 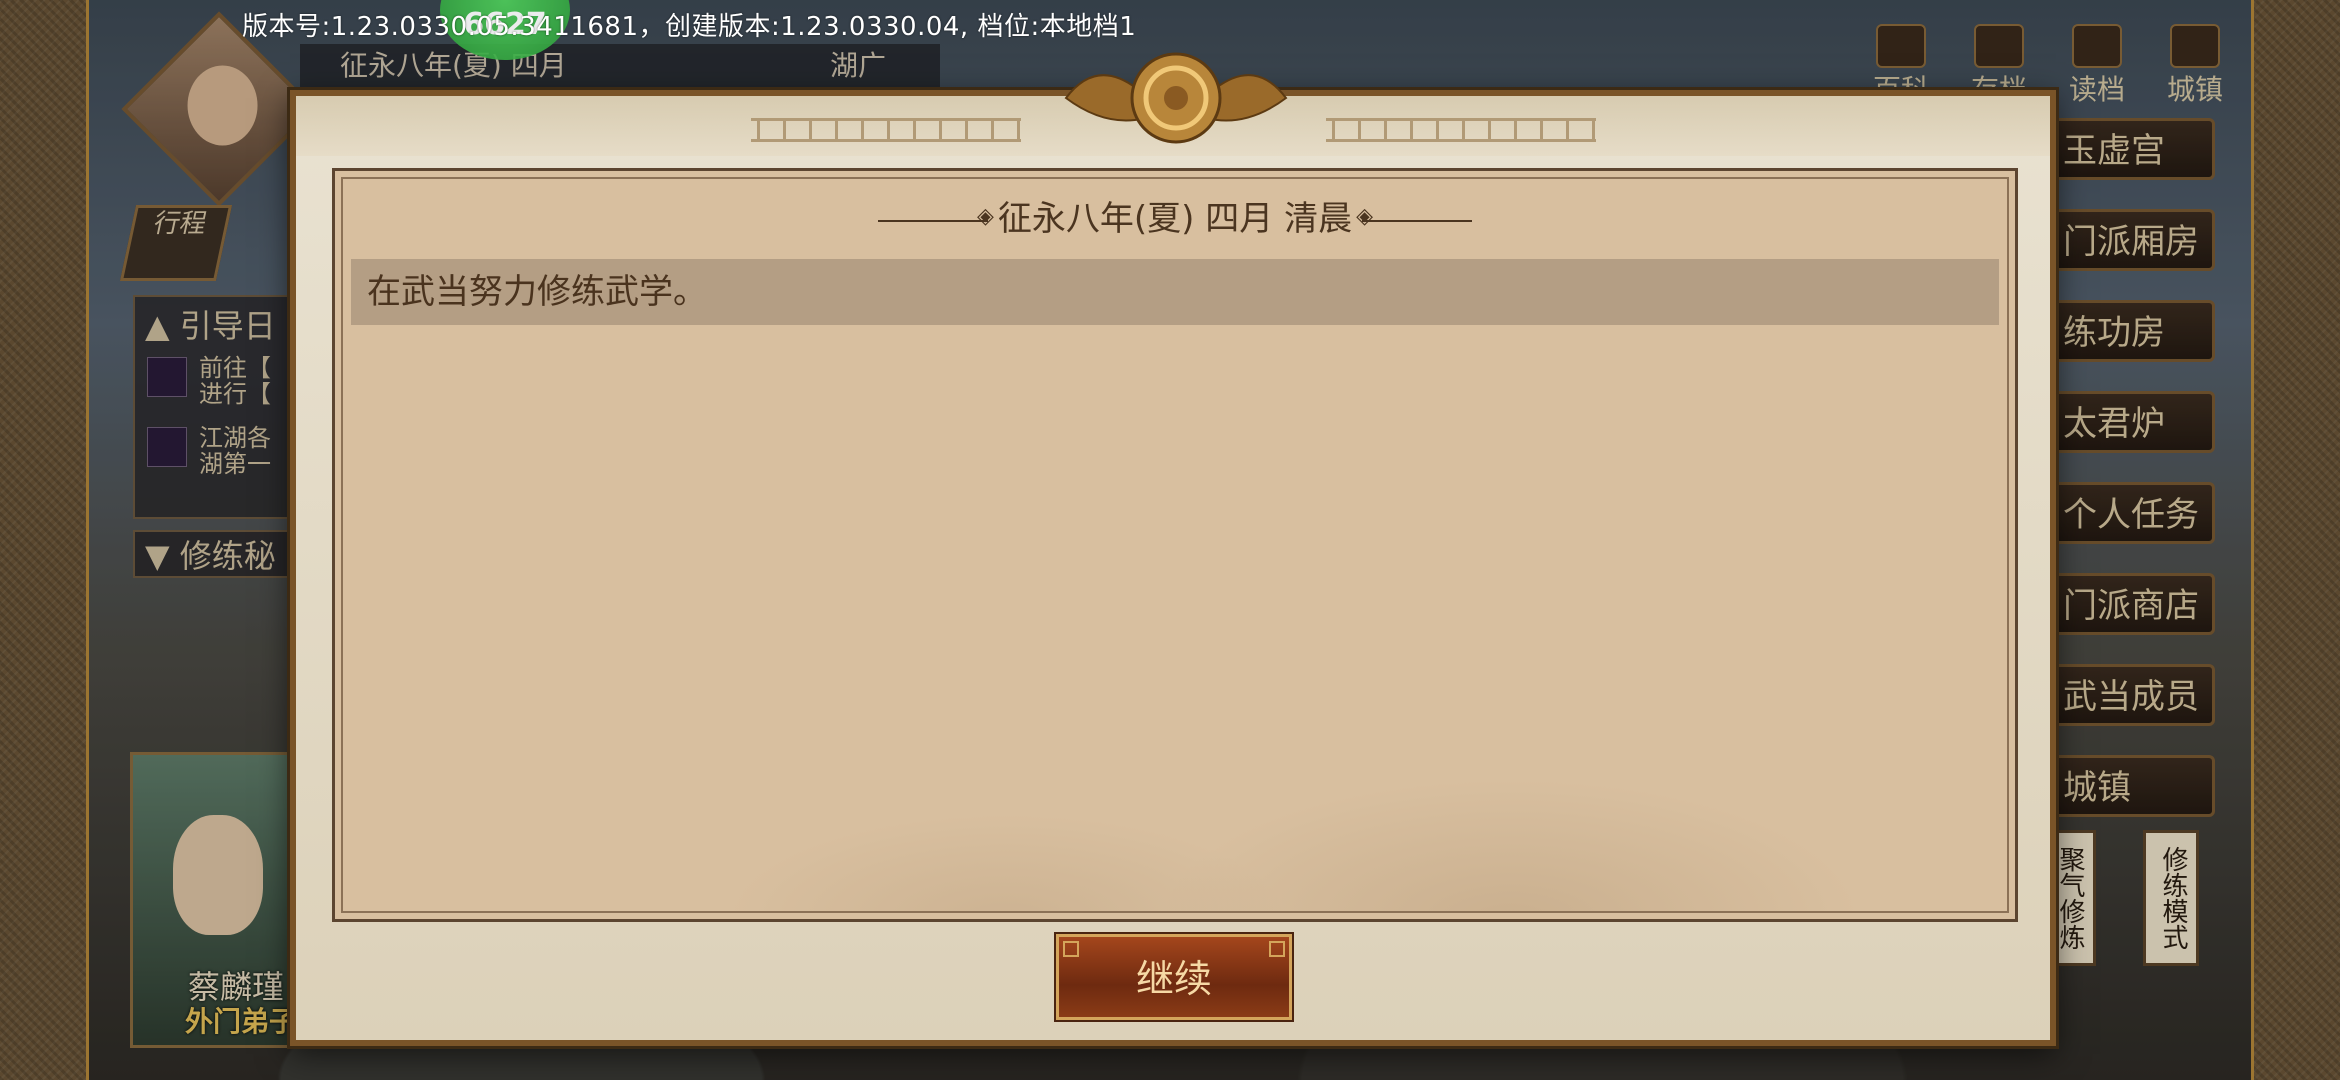 I want to click on event-log-line: 在武当努力修练武学。, so click(x=1175, y=292).